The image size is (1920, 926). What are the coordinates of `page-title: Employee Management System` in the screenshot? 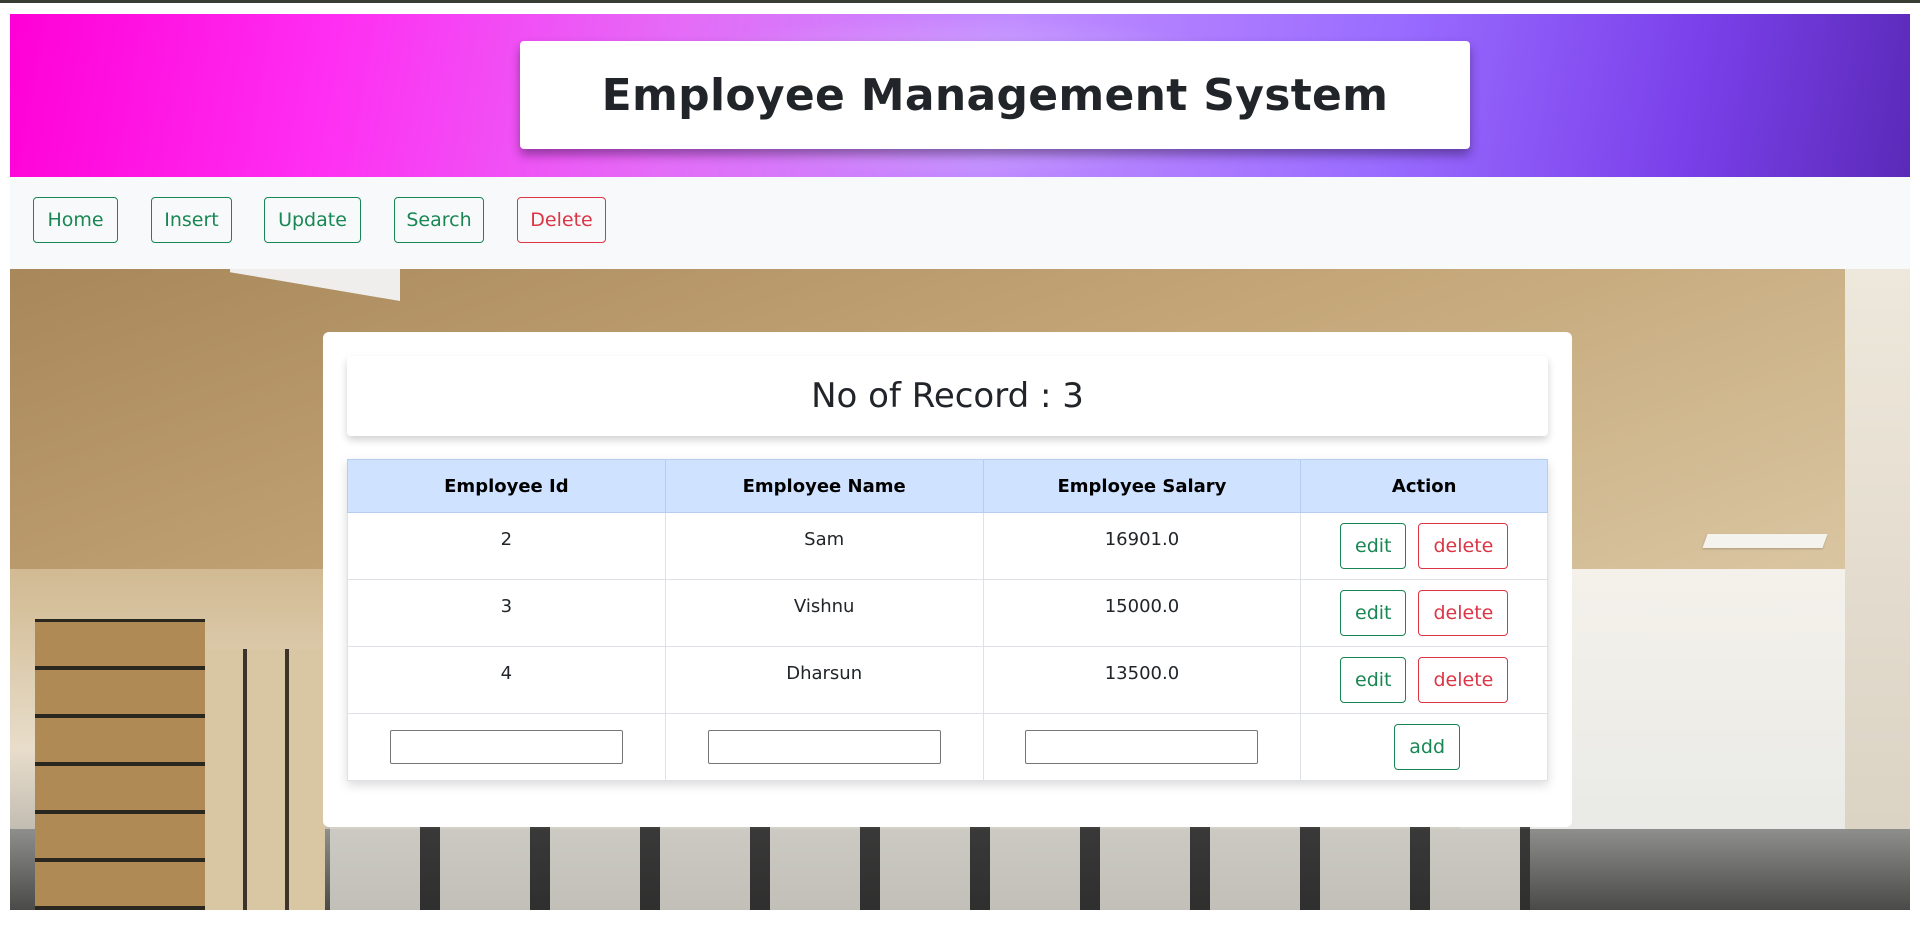 It's located at (995, 95).